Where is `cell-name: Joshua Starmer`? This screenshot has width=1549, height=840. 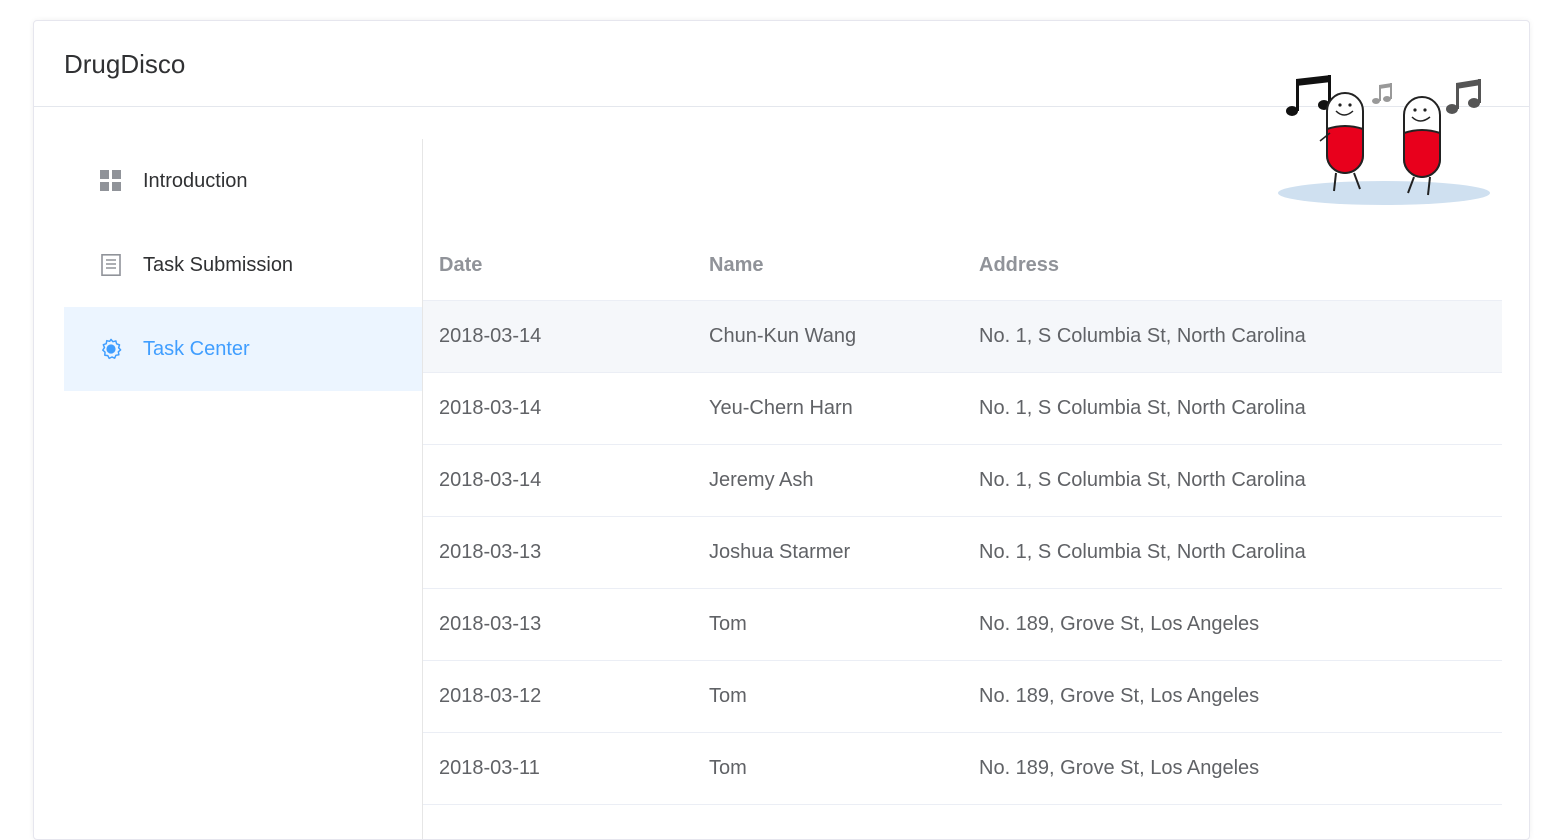
cell-name: Joshua Starmer is located at coordinates (780, 552).